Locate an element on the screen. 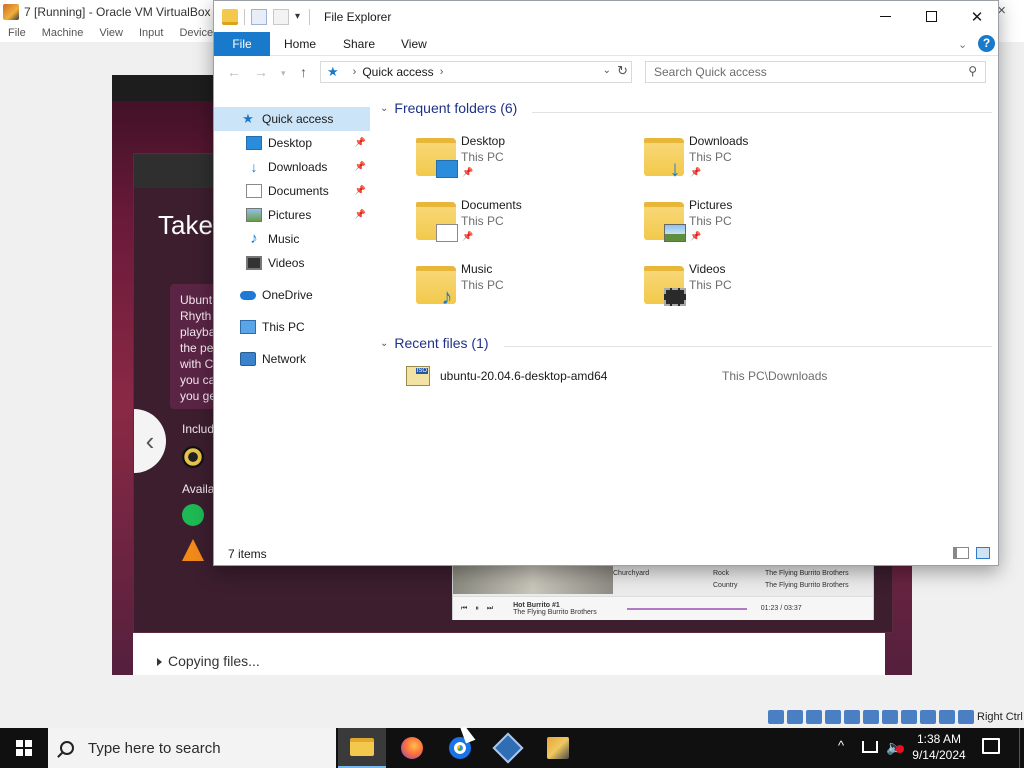 Image resolution: width=1024 pixels, height=768 pixels. taskbar-clock: 1:38 AM 9/14/2024 is located at coordinates (939, 747).